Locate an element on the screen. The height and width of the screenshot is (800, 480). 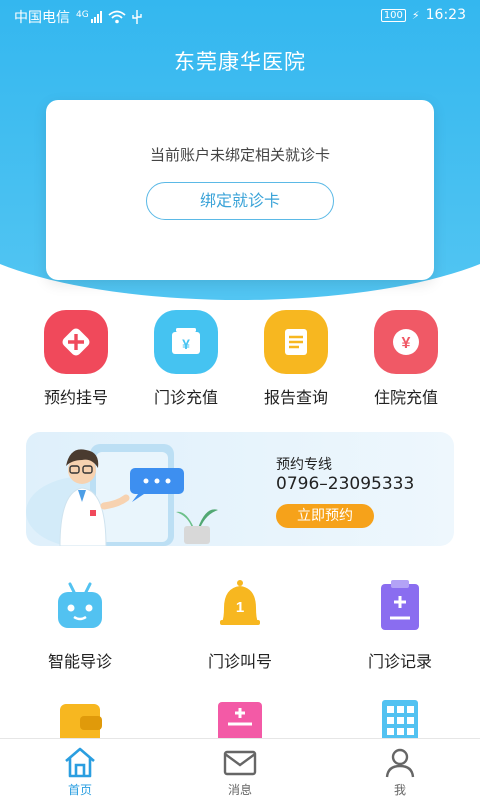
quick-action-report-query: 报告查询 is located at coordinates (296, 359).